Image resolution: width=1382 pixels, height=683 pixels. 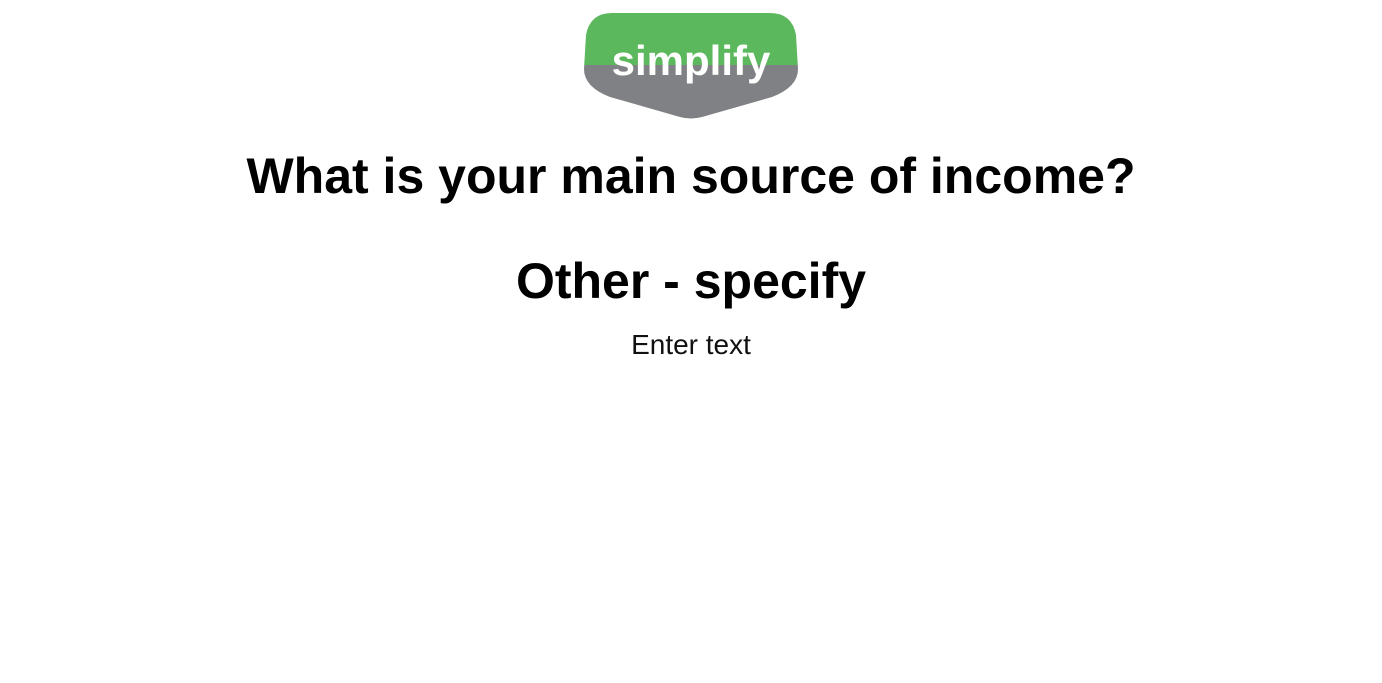 What do you see at coordinates (691, 345) in the screenshot?
I see `specify-text-input` at bounding box center [691, 345].